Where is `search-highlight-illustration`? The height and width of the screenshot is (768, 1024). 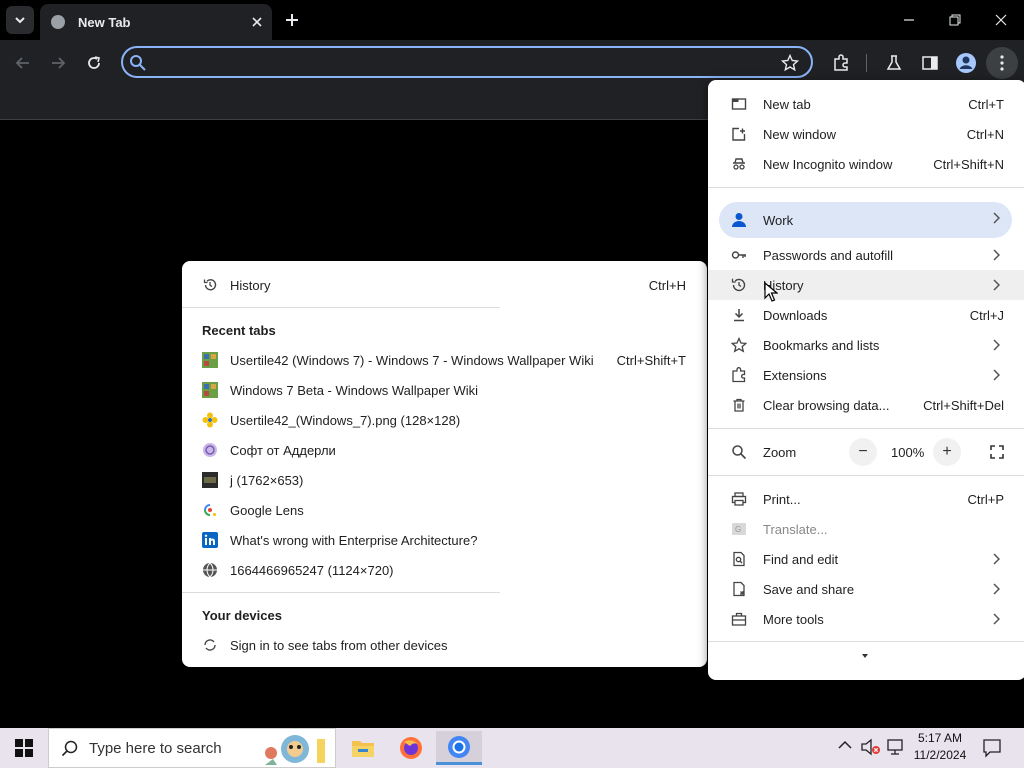 search-highlight-illustration is located at coordinates (297, 749).